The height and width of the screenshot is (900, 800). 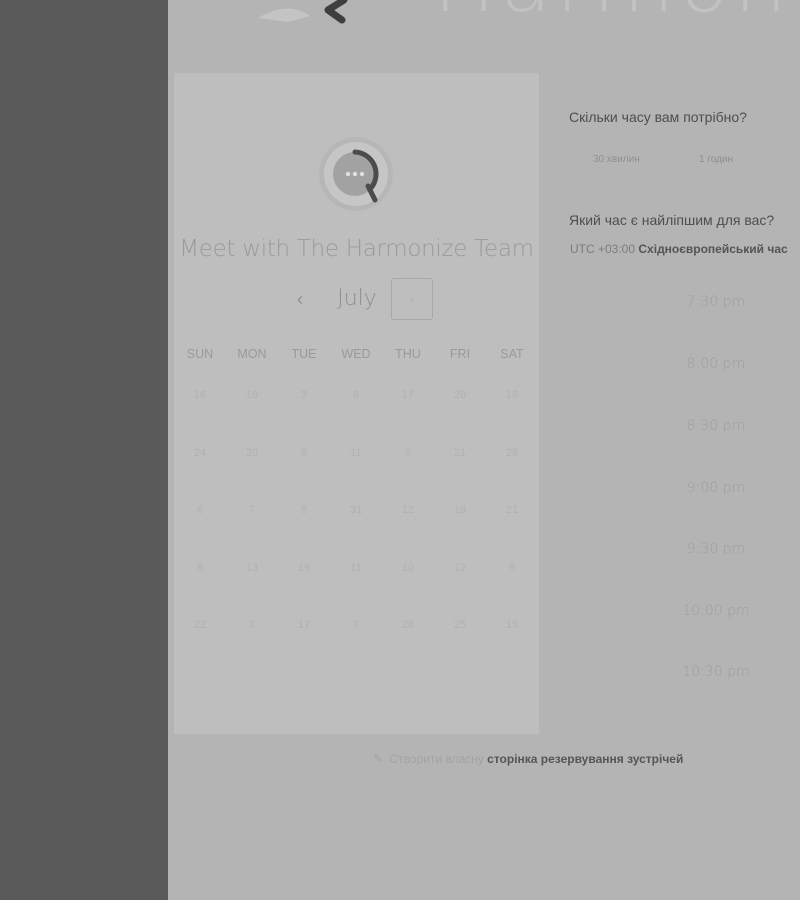 I want to click on time-slot: 9:00 pm, so click(x=716, y=488).